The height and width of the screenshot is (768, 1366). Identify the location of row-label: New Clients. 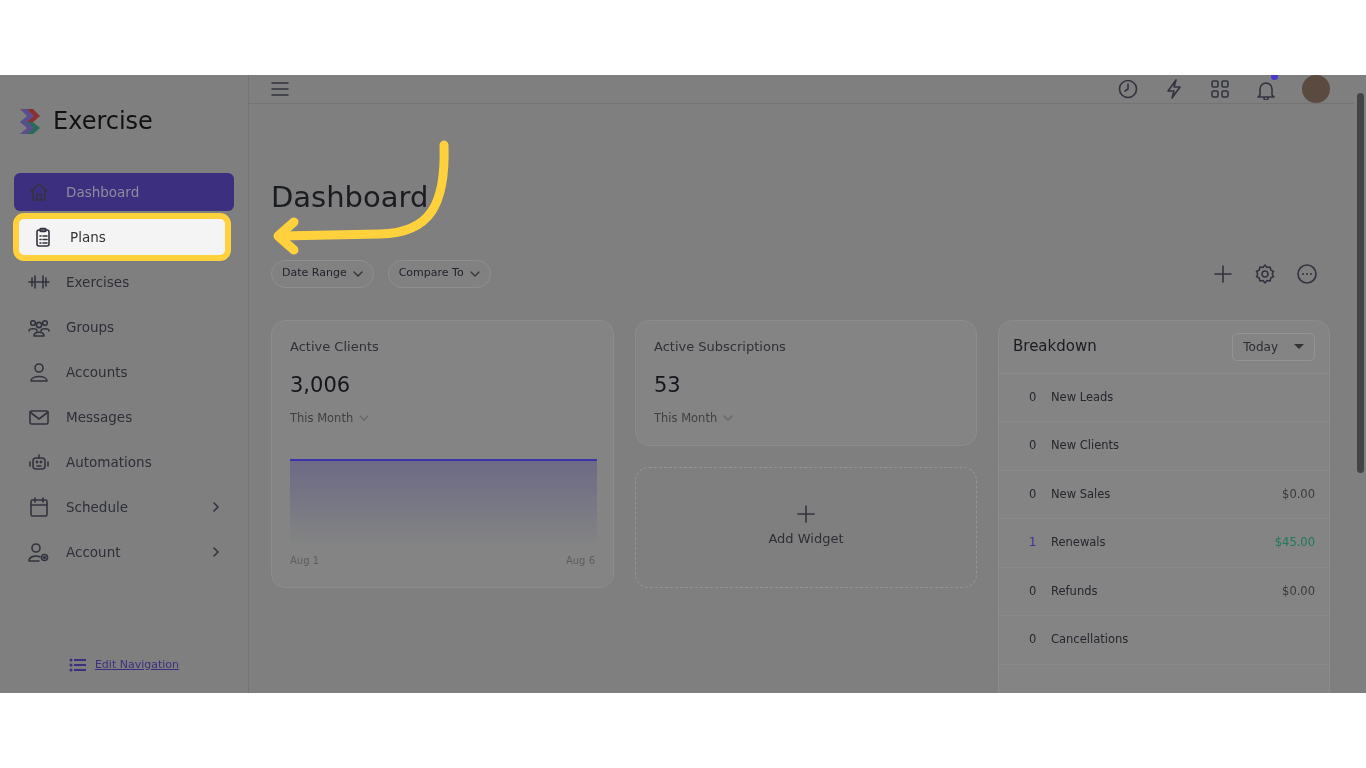
(1085, 446).